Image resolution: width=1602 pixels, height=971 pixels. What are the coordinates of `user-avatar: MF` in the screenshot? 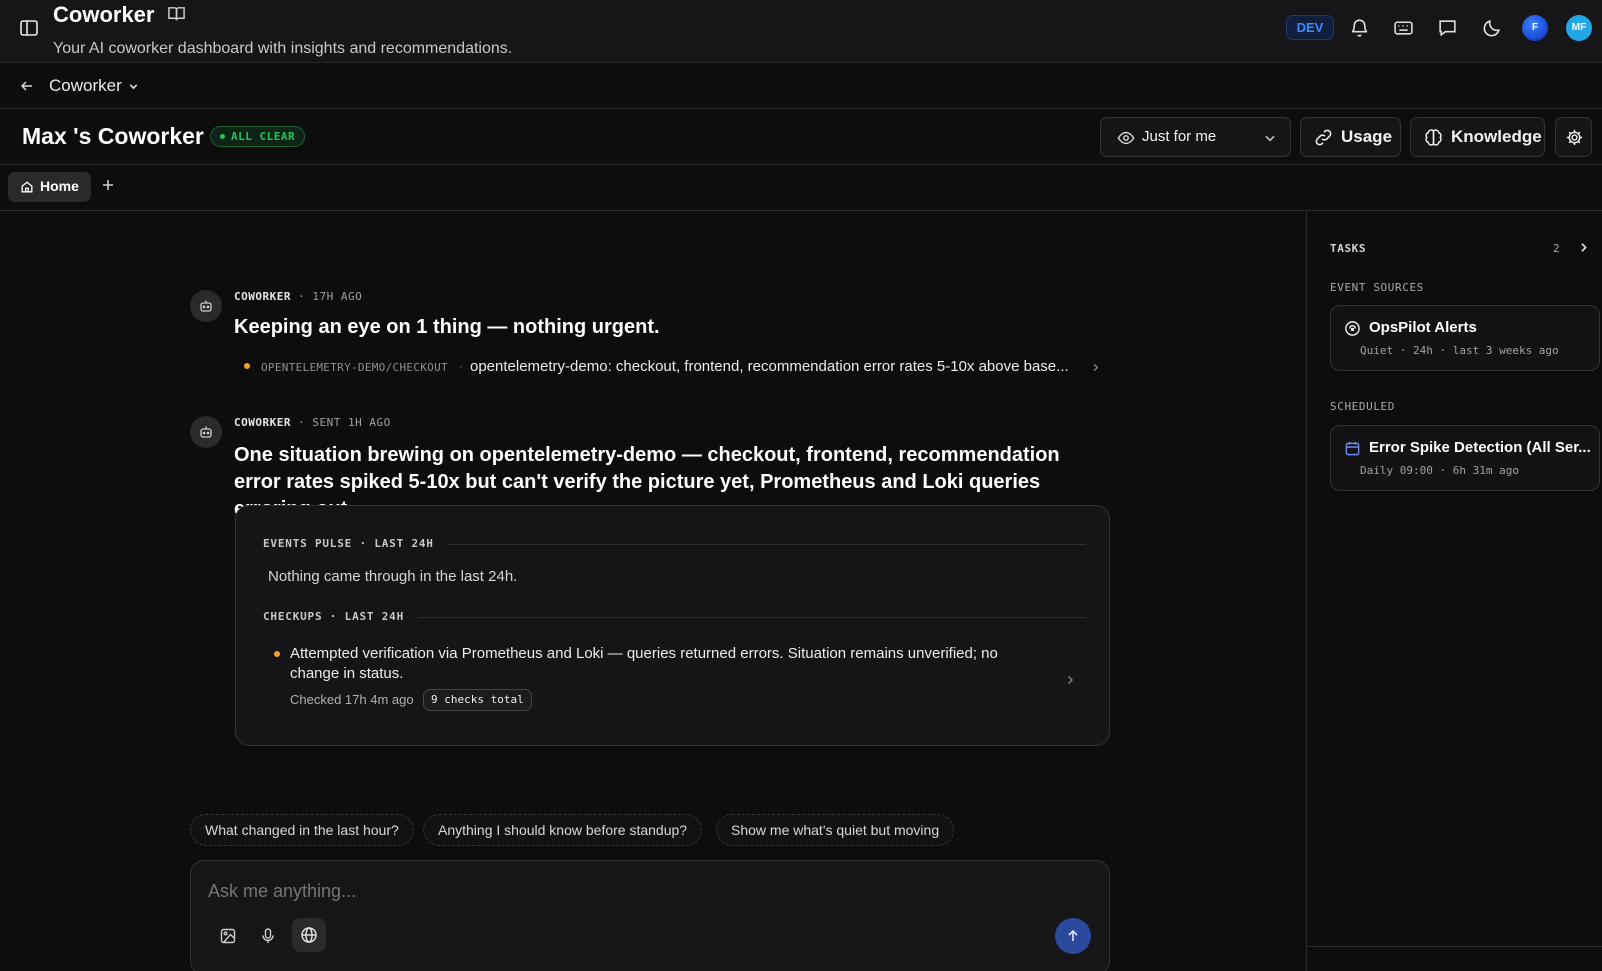 It's located at (1579, 28).